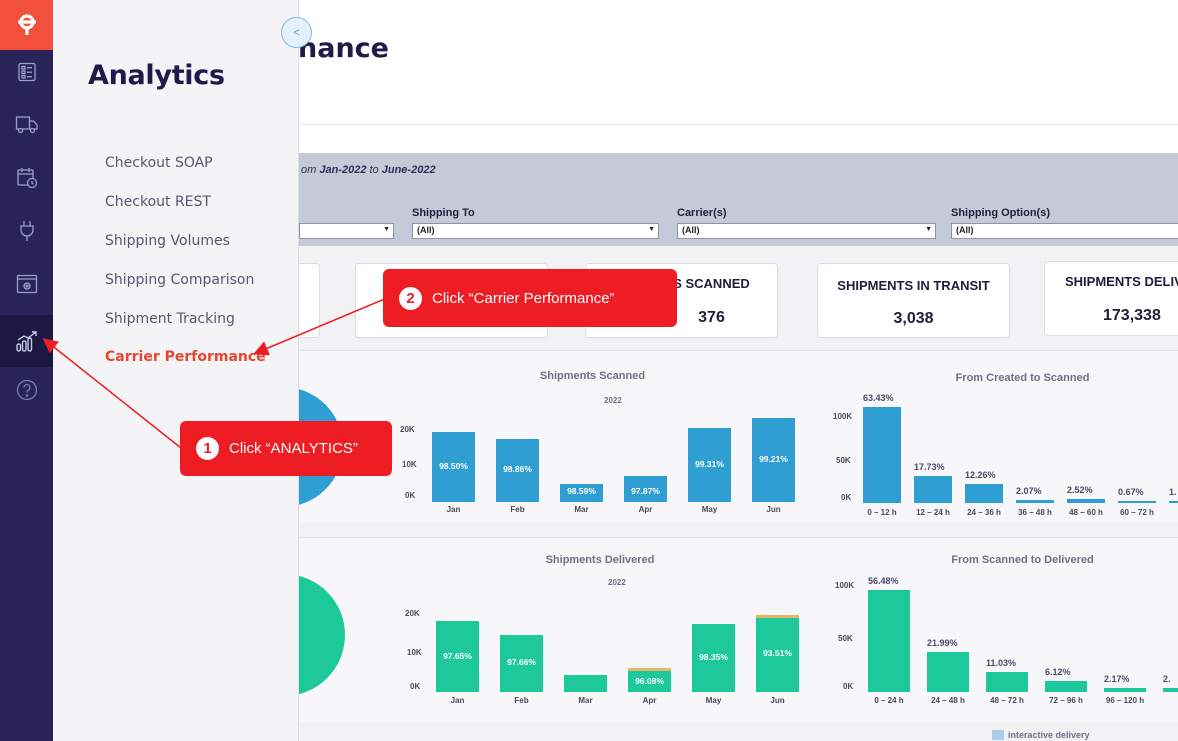 This screenshot has height=741, width=1178. What do you see at coordinates (1066, 700) in the screenshot?
I see `x-tick: 72 – 96 h` at bounding box center [1066, 700].